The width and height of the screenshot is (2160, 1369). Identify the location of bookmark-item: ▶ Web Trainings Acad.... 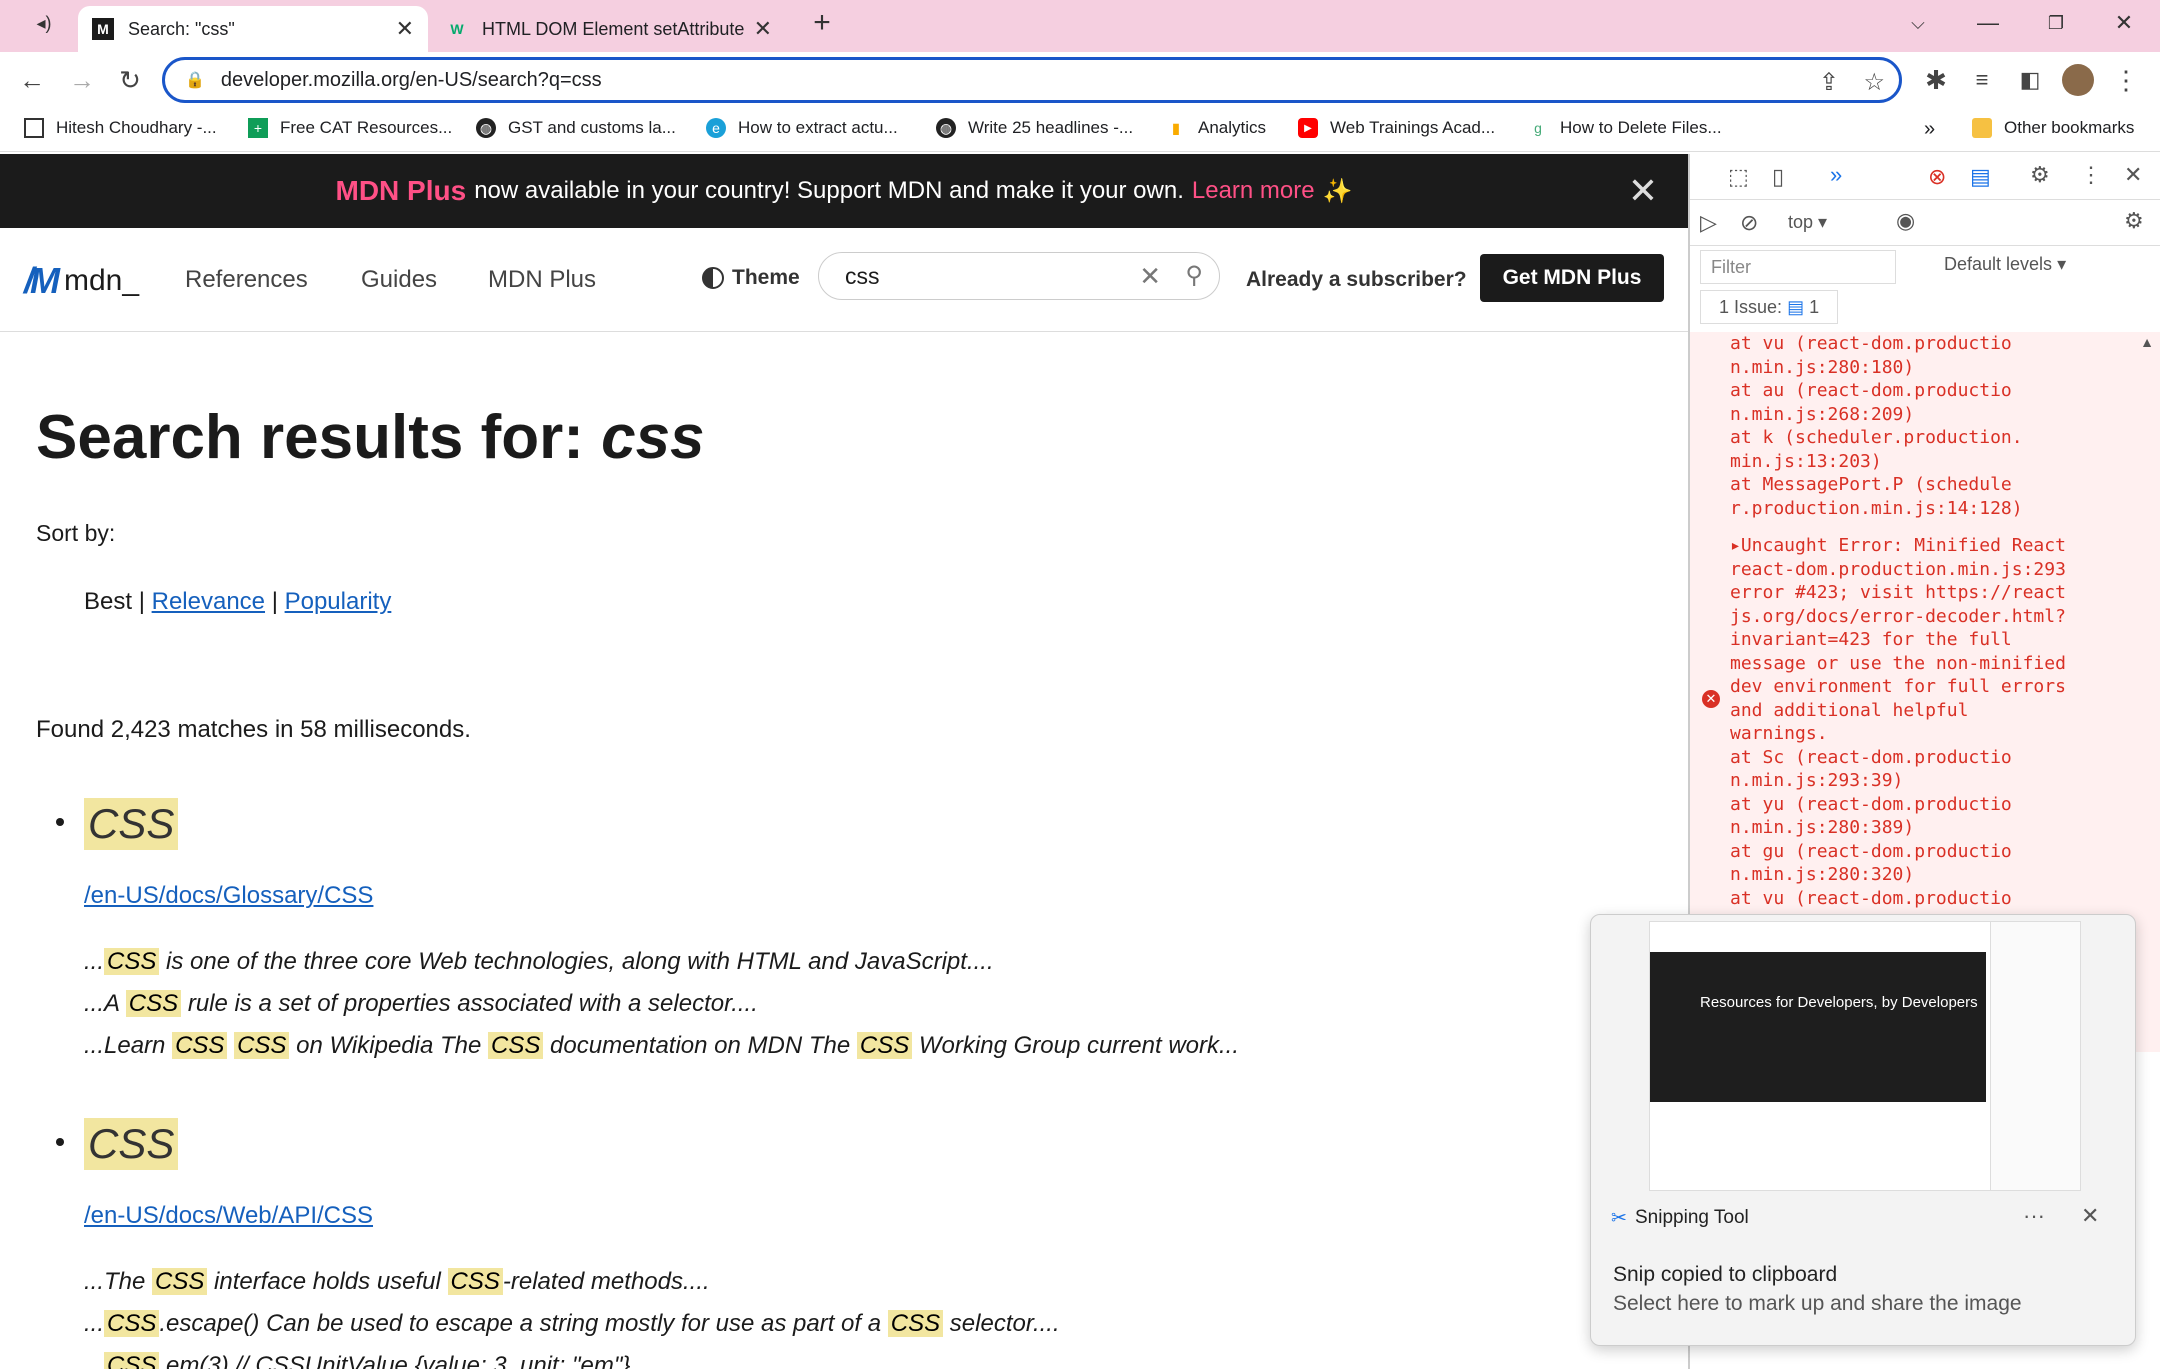
(1396, 128).